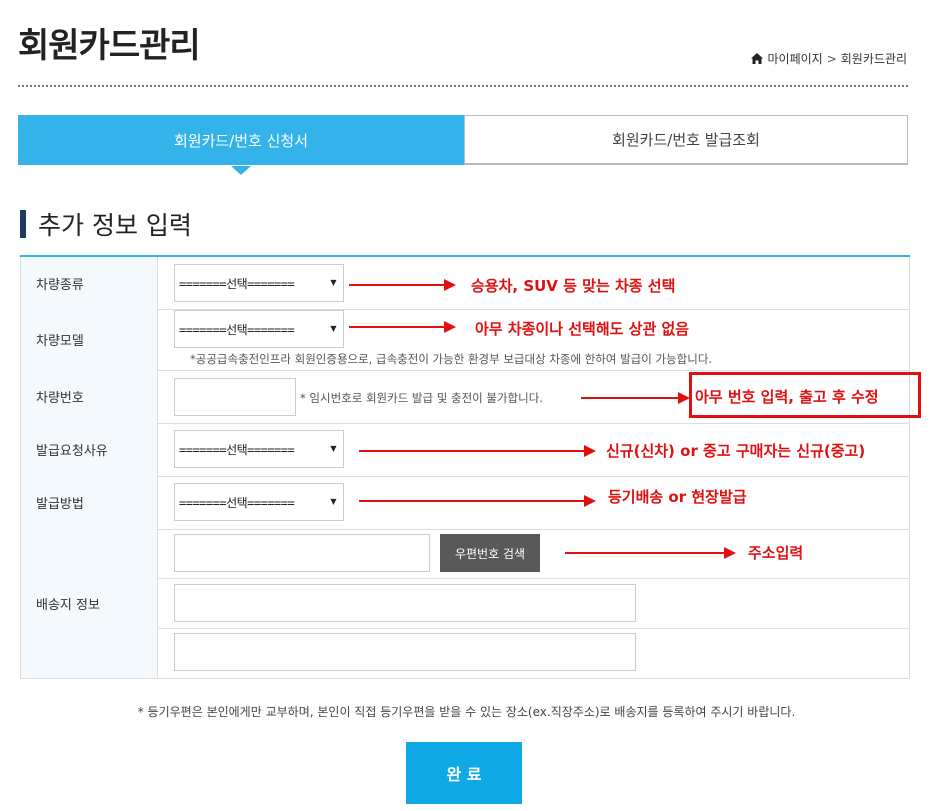  I want to click on zip-search-button: 우편번호 검색, so click(490, 553).